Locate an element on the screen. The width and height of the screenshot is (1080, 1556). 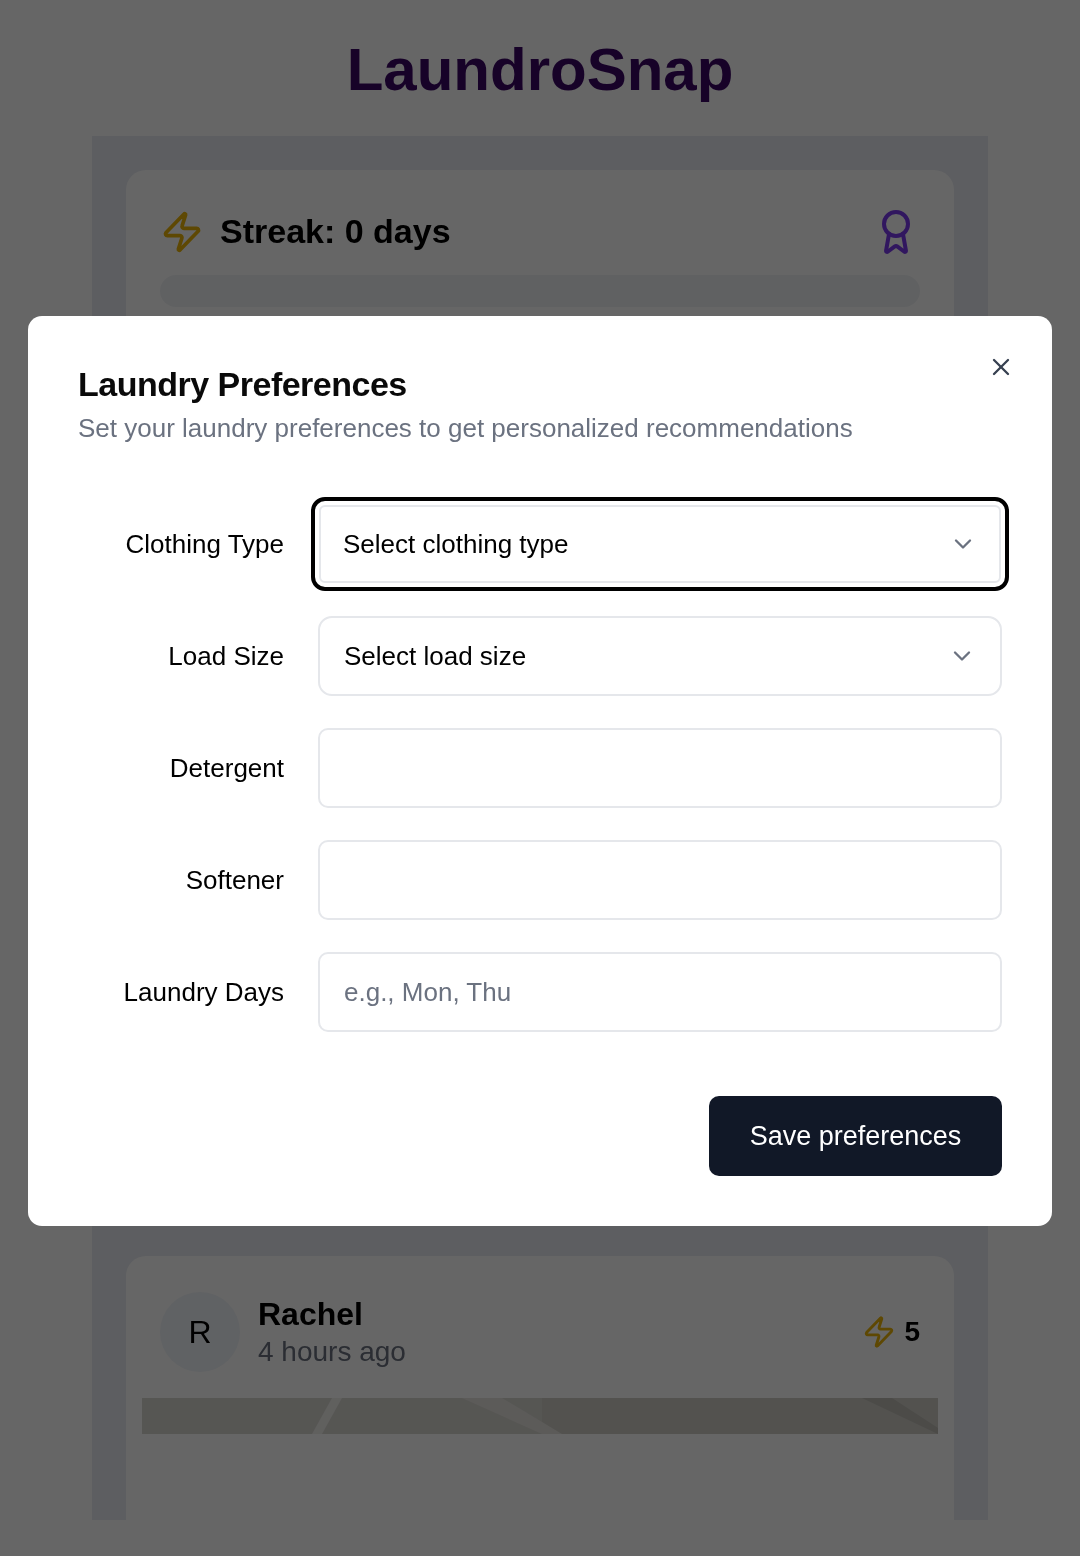
input-field: e.g., Mon, Thu is located at coordinates (660, 992).